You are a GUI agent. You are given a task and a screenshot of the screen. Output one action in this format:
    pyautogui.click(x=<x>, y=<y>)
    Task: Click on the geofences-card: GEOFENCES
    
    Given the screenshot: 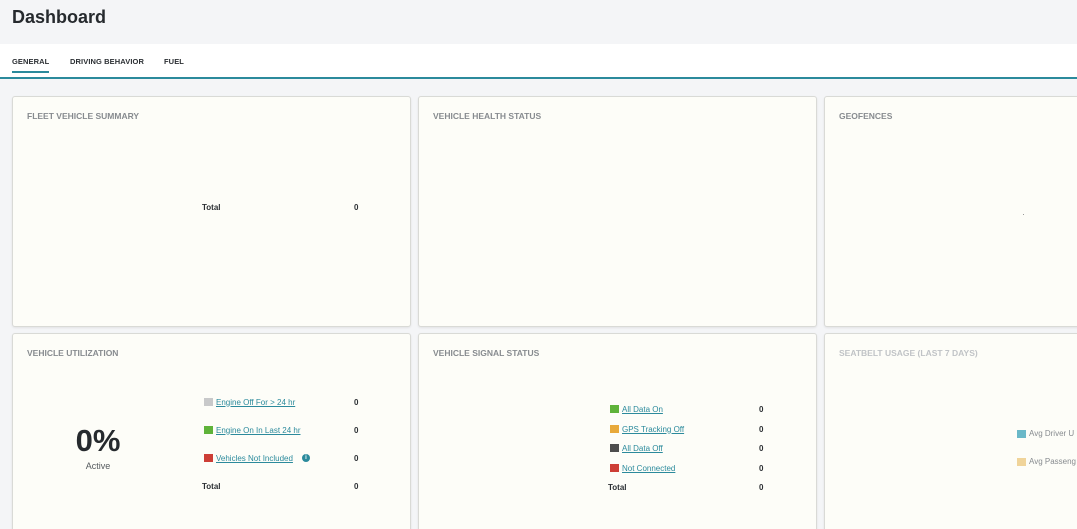 What is the action you would take?
    pyautogui.click(x=950, y=211)
    